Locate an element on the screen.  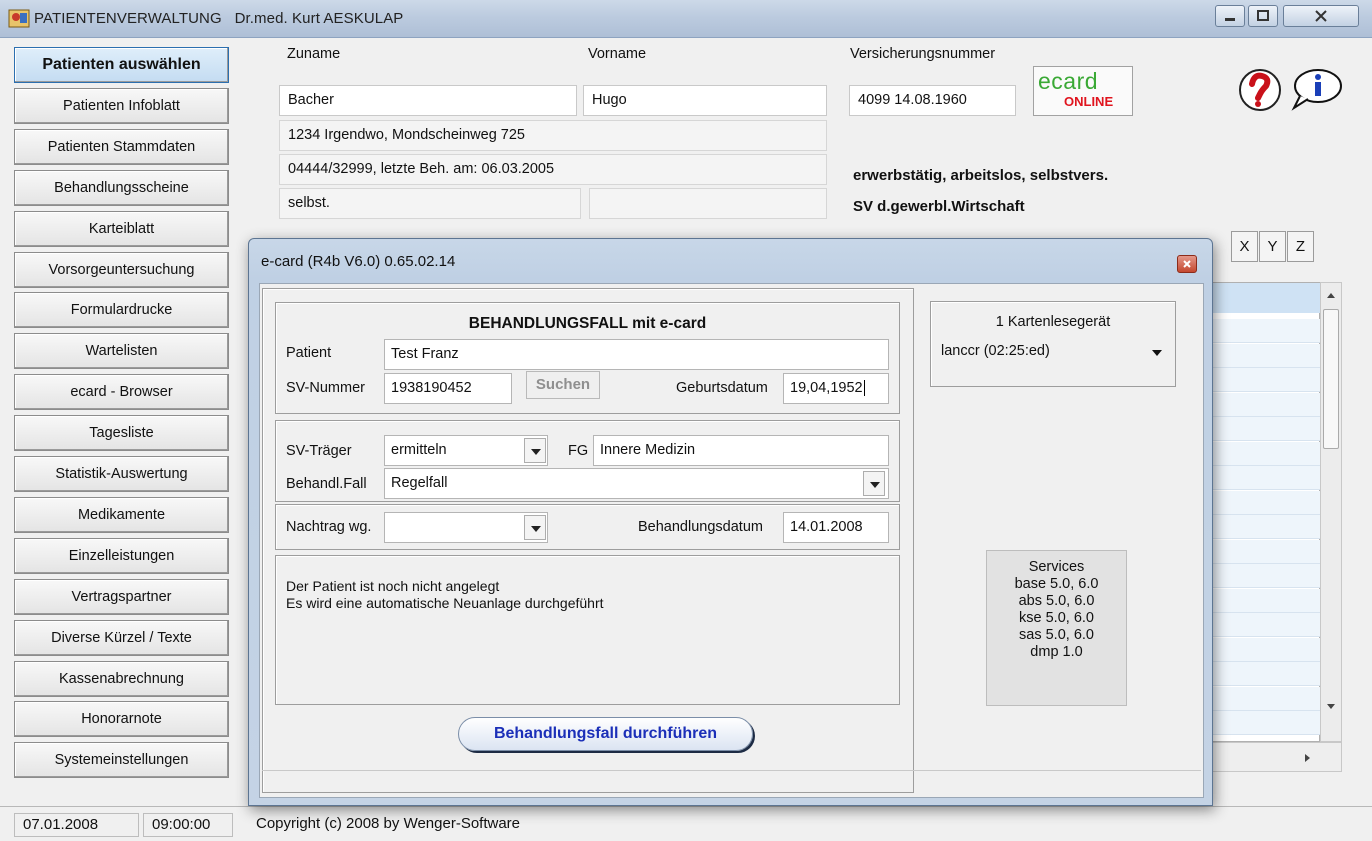
sidebar-item-kassenabrechnung: Kassenabrechnung is located at coordinates (121, 678).